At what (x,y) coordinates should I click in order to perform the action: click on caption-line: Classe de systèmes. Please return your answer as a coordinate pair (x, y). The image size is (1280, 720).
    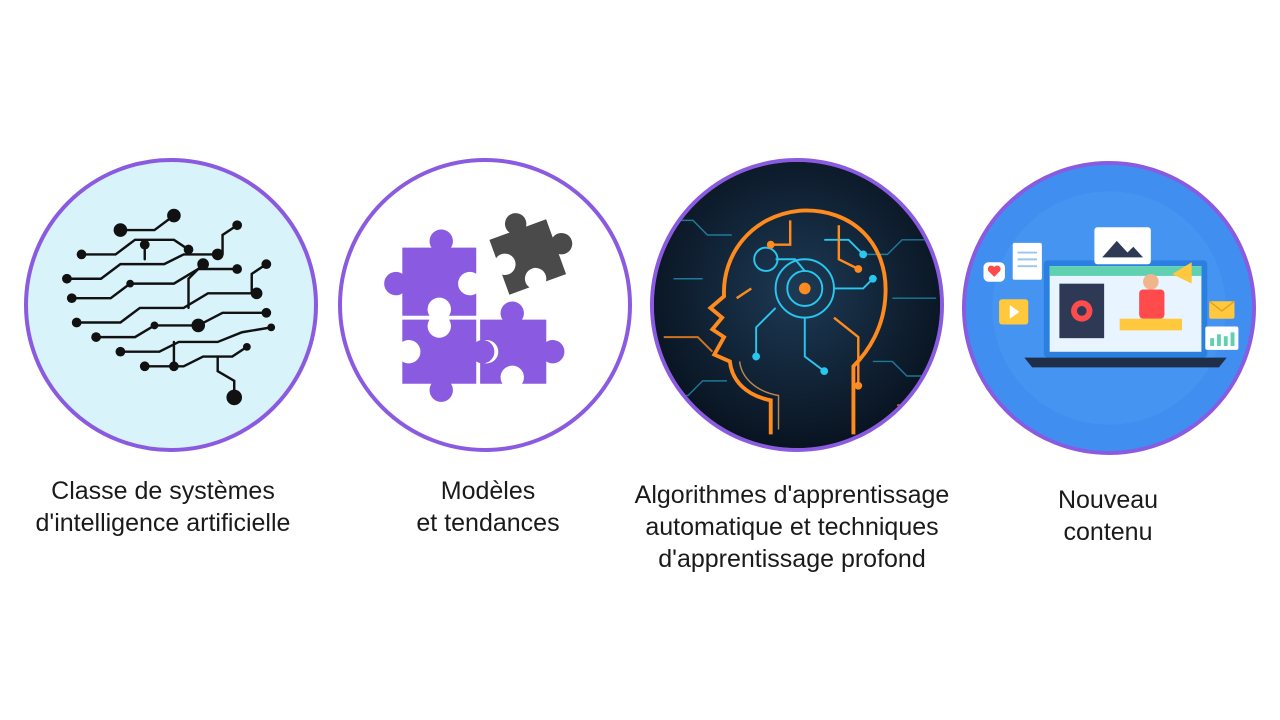
    Looking at the image, I should click on (163, 491).